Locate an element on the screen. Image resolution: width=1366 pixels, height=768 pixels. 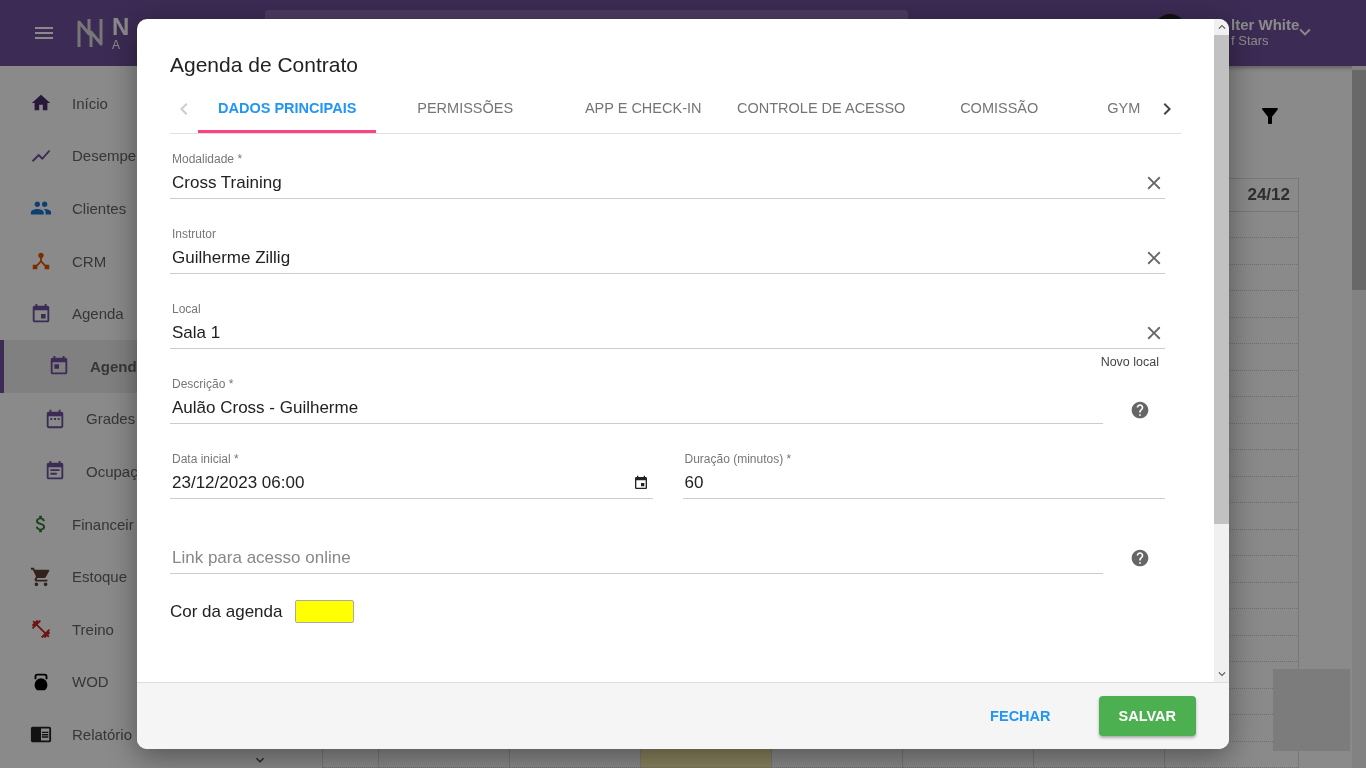
field-label: Duração (minutos) * is located at coordinates (738, 459).